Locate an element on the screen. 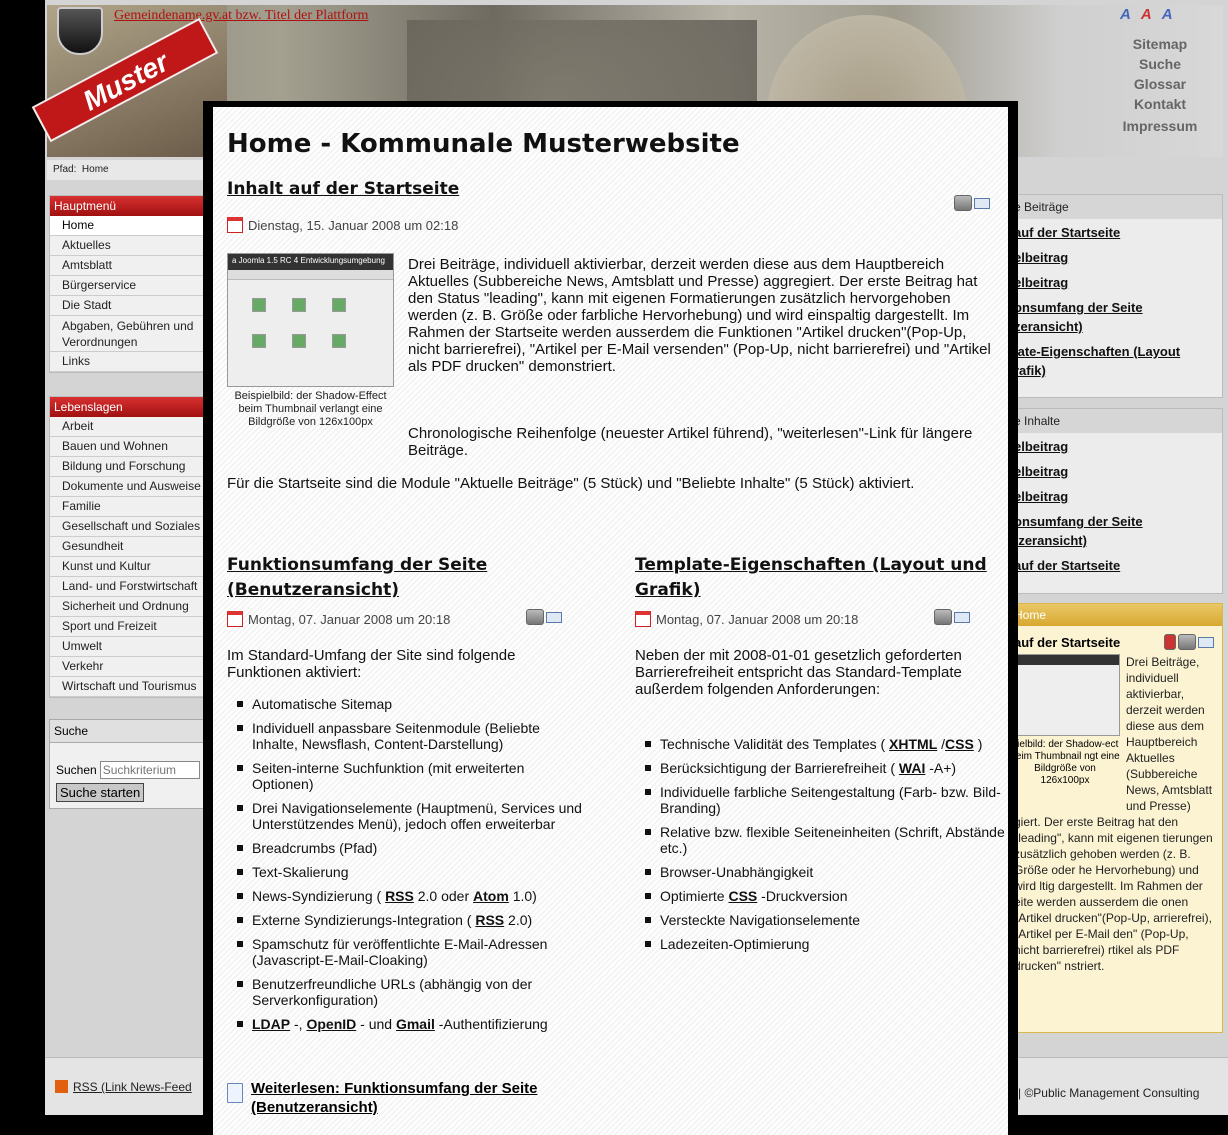  lead-thumbnail: a Joomla 1.5 RC 4 Entwicklungsumgebung is located at coordinates (310, 320).